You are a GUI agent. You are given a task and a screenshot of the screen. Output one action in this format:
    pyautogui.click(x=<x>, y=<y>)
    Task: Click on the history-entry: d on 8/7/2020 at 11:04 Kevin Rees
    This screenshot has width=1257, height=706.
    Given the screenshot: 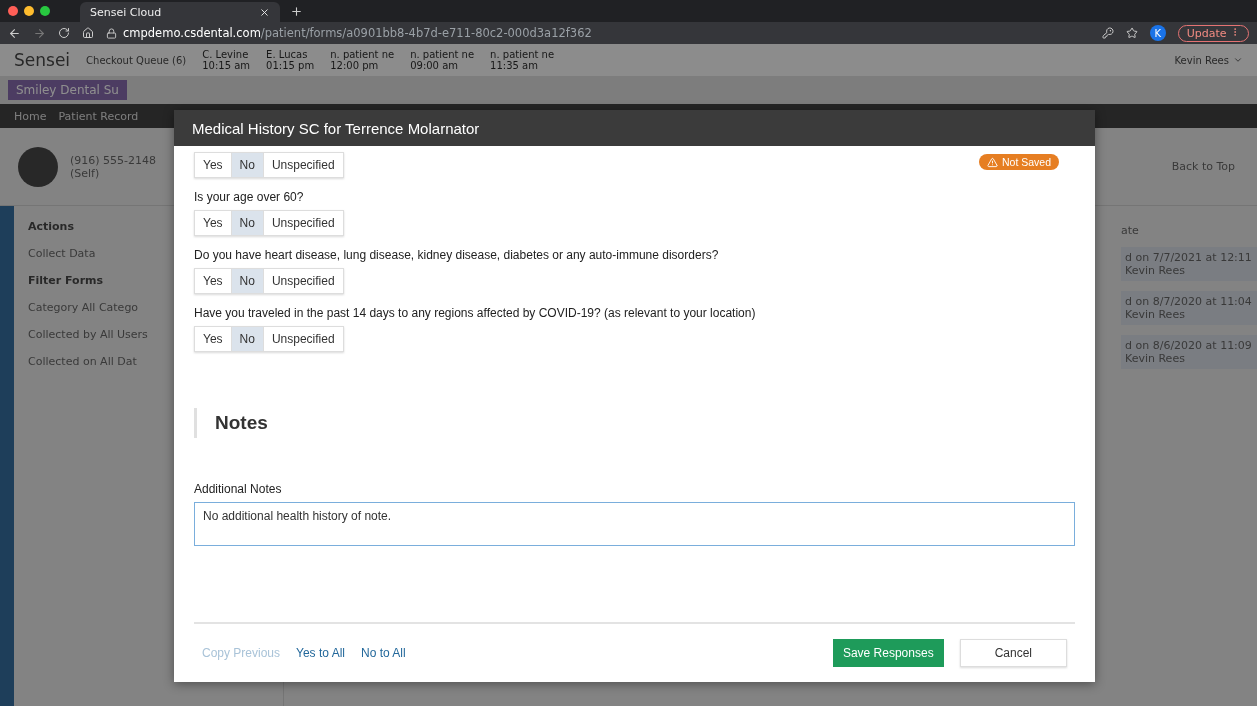 What is the action you would take?
    pyautogui.click(x=1189, y=308)
    